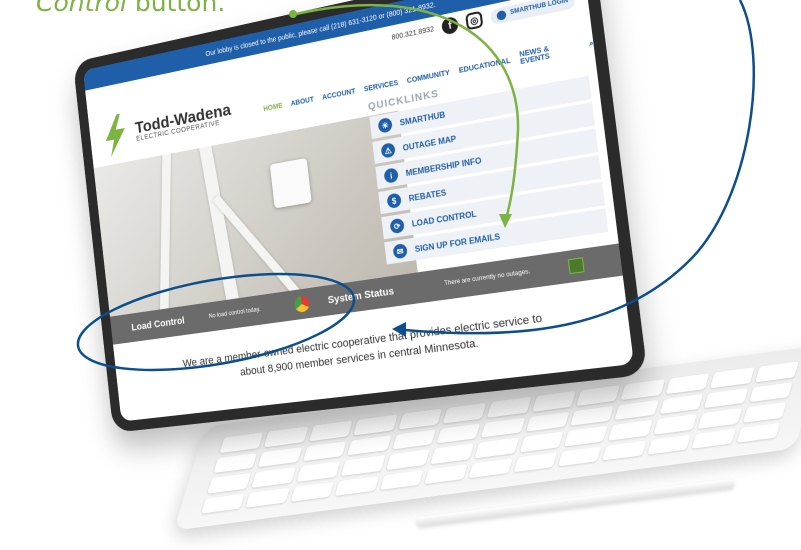 The image size is (801, 550). What do you see at coordinates (429, 143) in the screenshot?
I see `quicklink-label: OUTAGE MAP` at bounding box center [429, 143].